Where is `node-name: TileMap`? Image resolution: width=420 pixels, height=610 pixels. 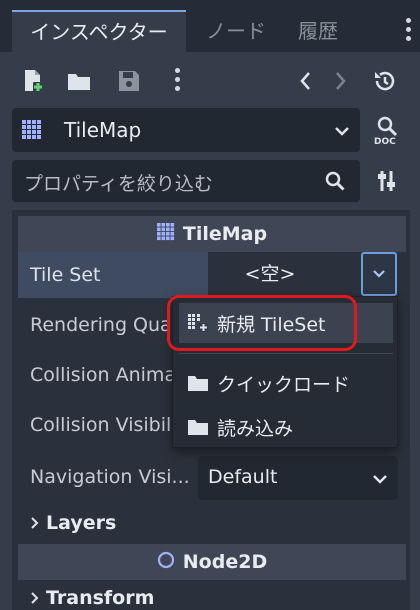 node-name: TileMap is located at coordinates (103, 130).